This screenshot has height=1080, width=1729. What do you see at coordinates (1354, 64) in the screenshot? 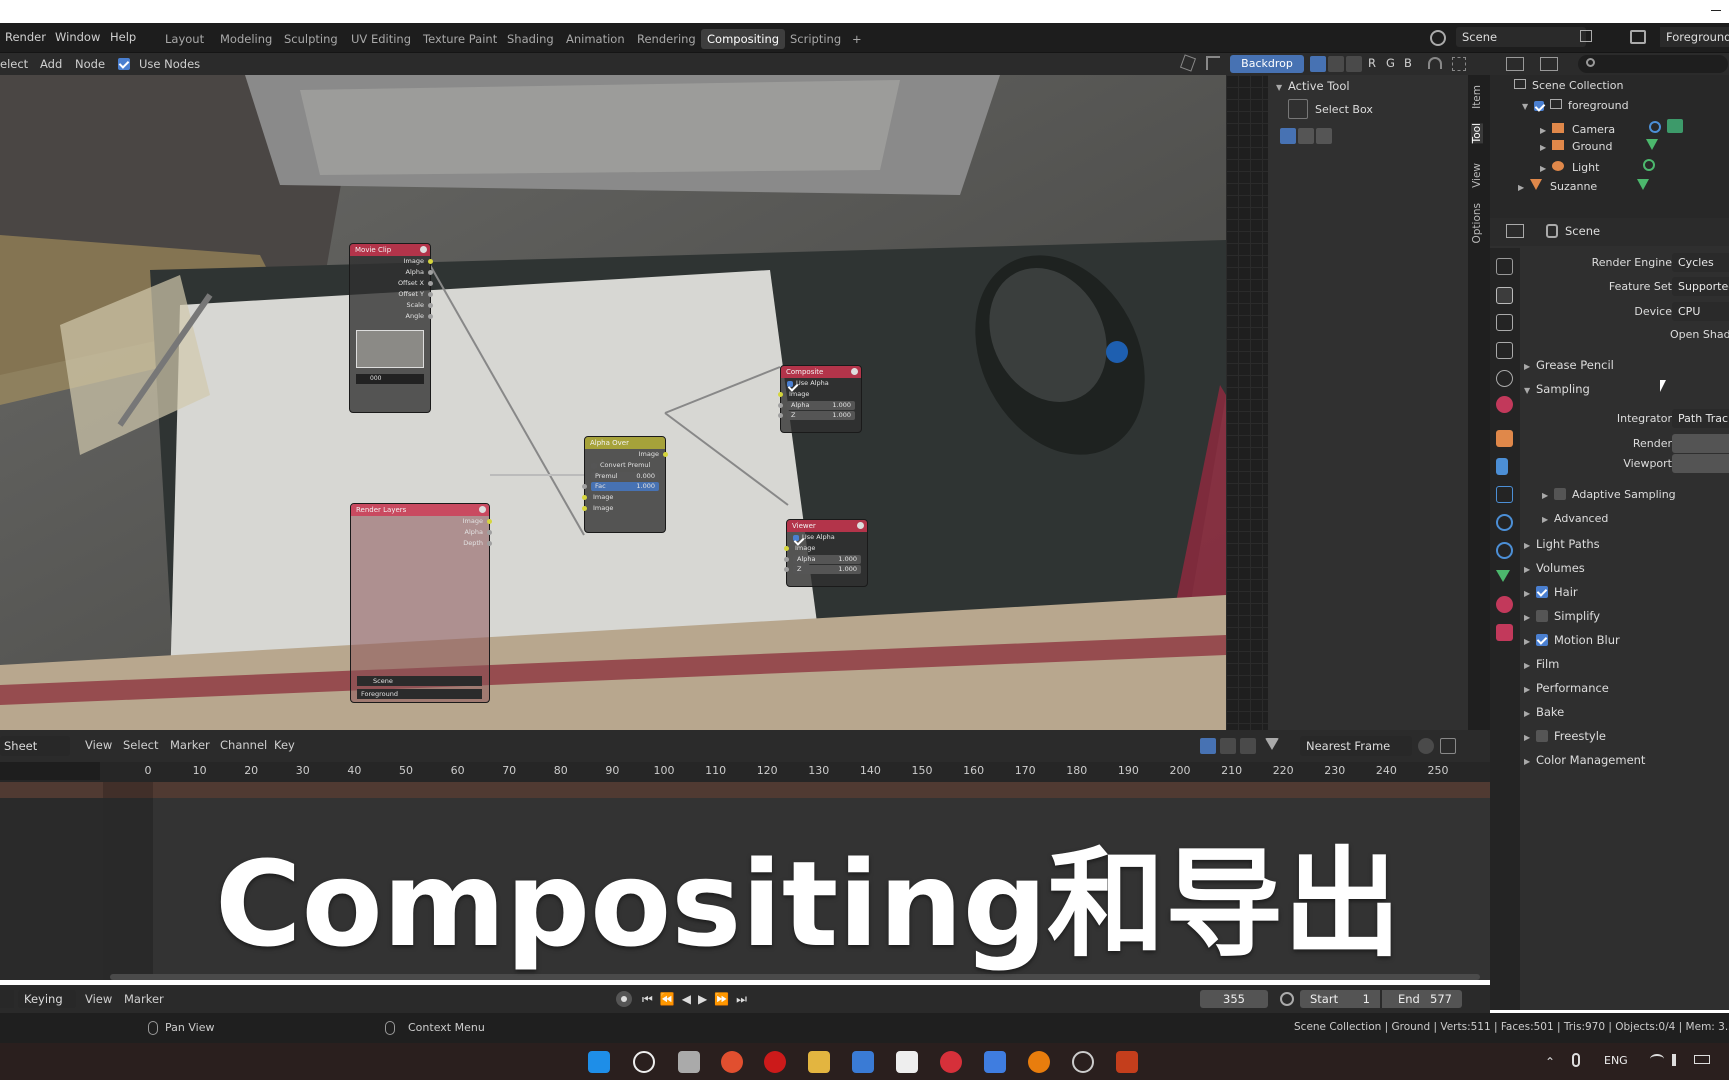
I see `backdrop-alpha-icon` at bounding box center [1354, 64].